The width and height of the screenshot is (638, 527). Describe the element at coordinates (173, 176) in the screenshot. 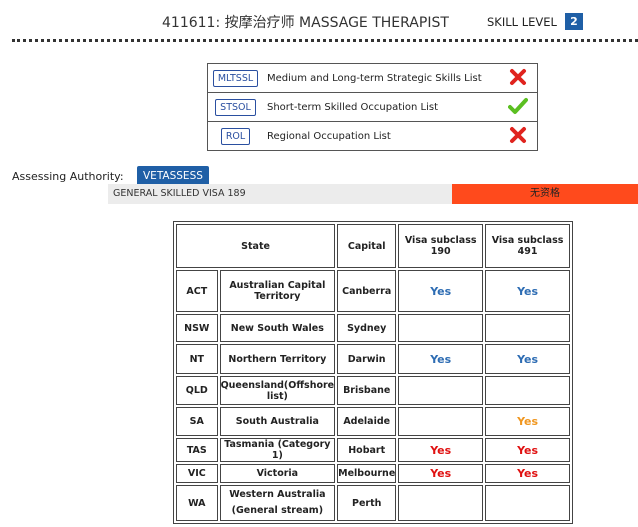

I see `assessing-authority-badge: VETASSESS` at that location.